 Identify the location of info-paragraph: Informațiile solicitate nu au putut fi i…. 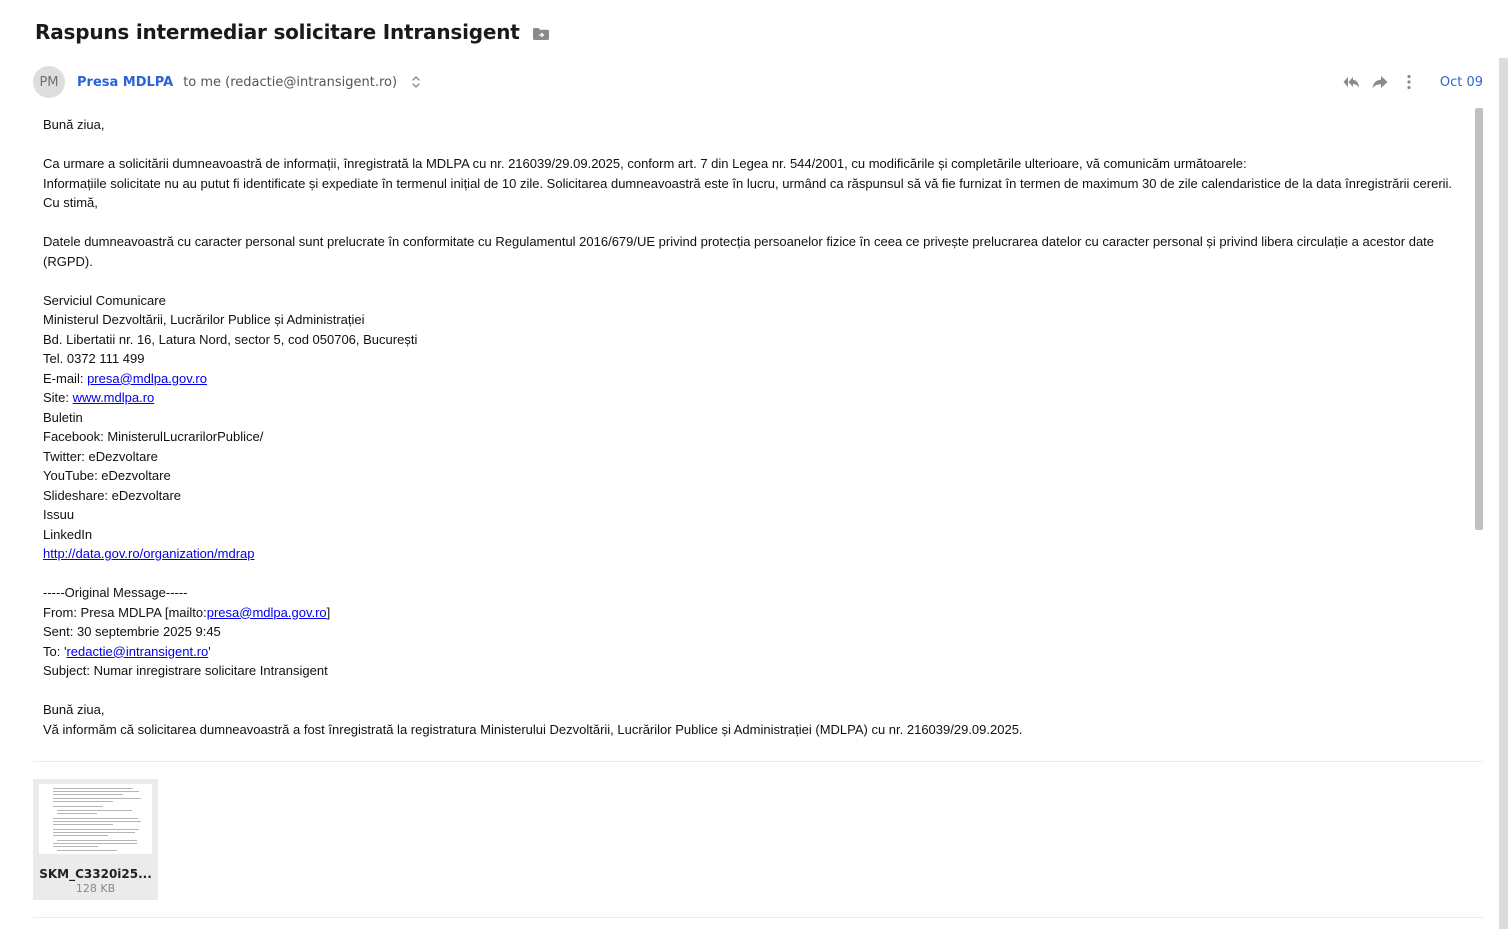
(748, 183).